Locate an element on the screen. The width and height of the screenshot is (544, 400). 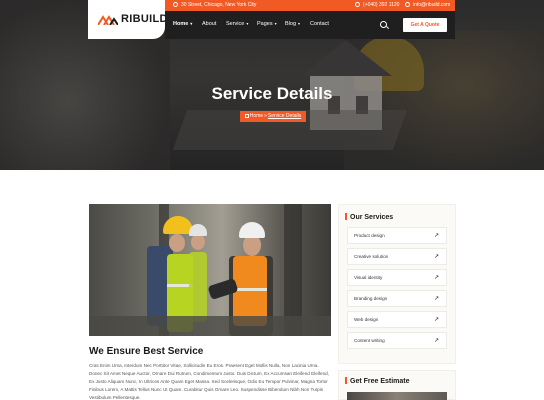
estimate-widget-title: Get Free Estimate is located at coordinates (377, 381).